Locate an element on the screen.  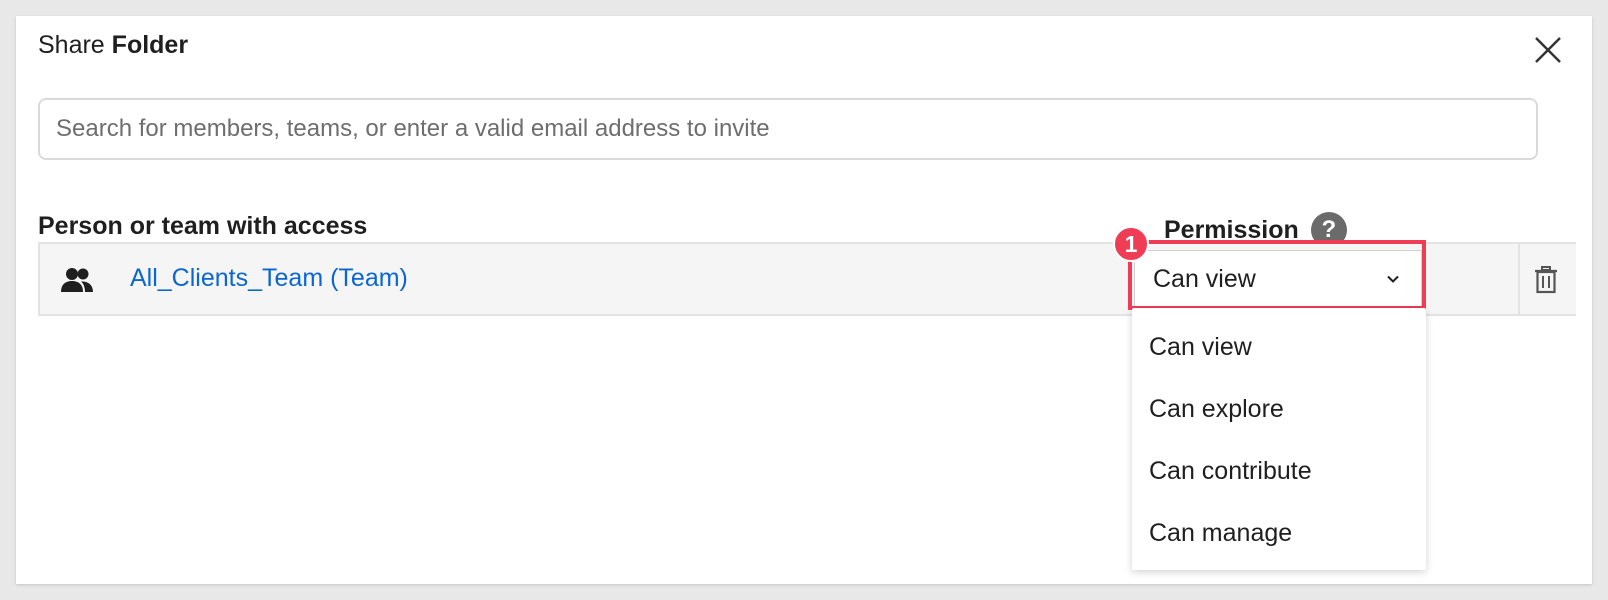
menu-item-can-view: Can view is located at coordinates (1279, 347).